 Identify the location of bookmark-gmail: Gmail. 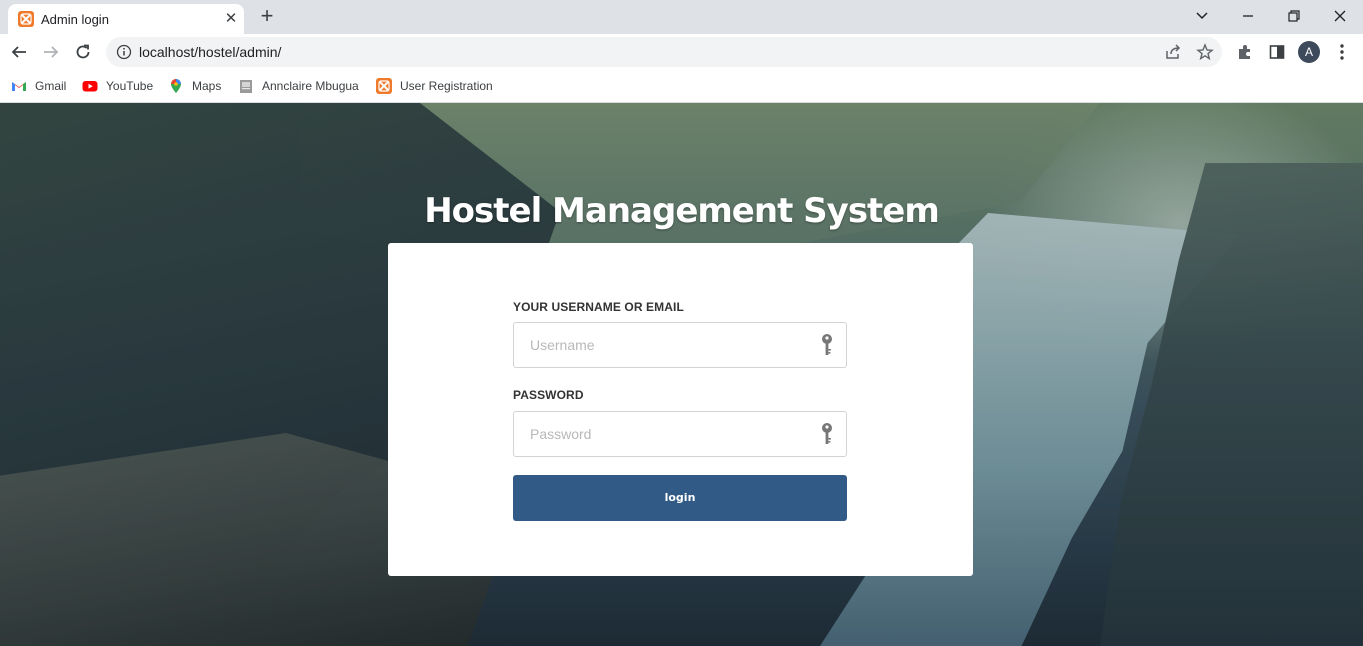
(38, 86).